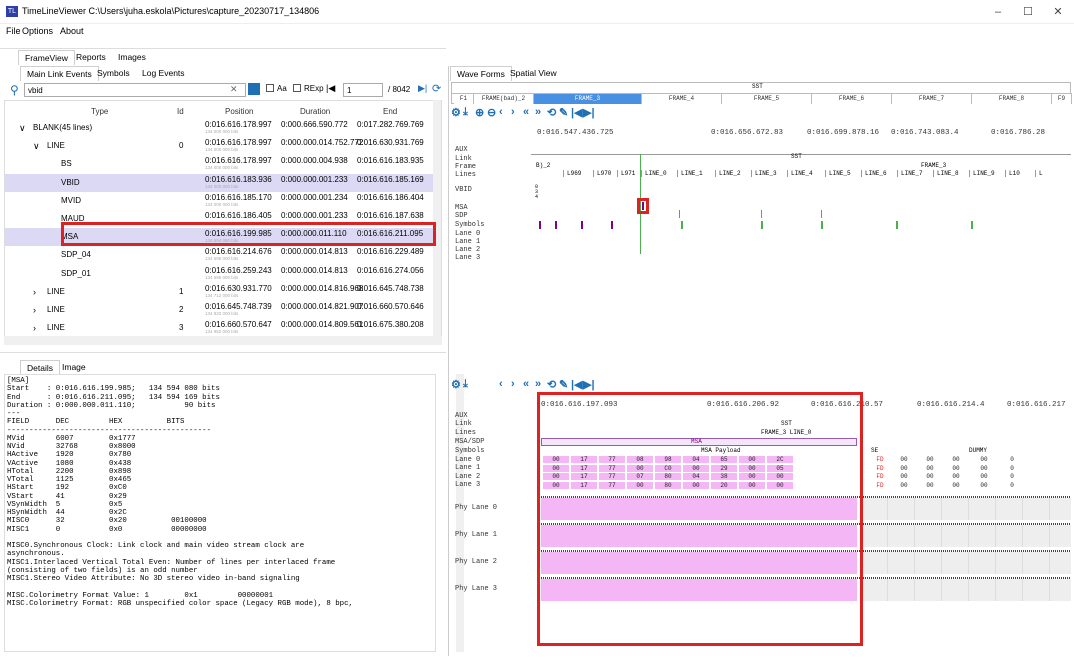 Image resolution: width=1074 pixels, height=657 pixels. I want to click on frame-1: F1, so click(464, 99).